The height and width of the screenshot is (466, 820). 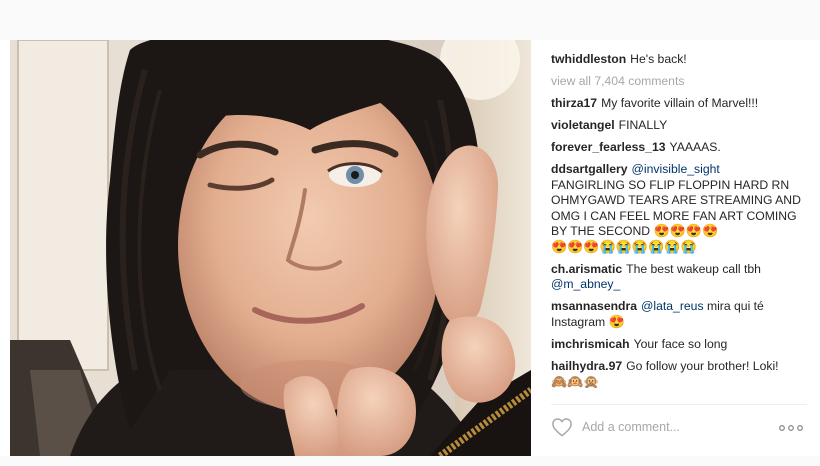 I want to click on comment-text: FINALLY, so click(x=643, y=124).